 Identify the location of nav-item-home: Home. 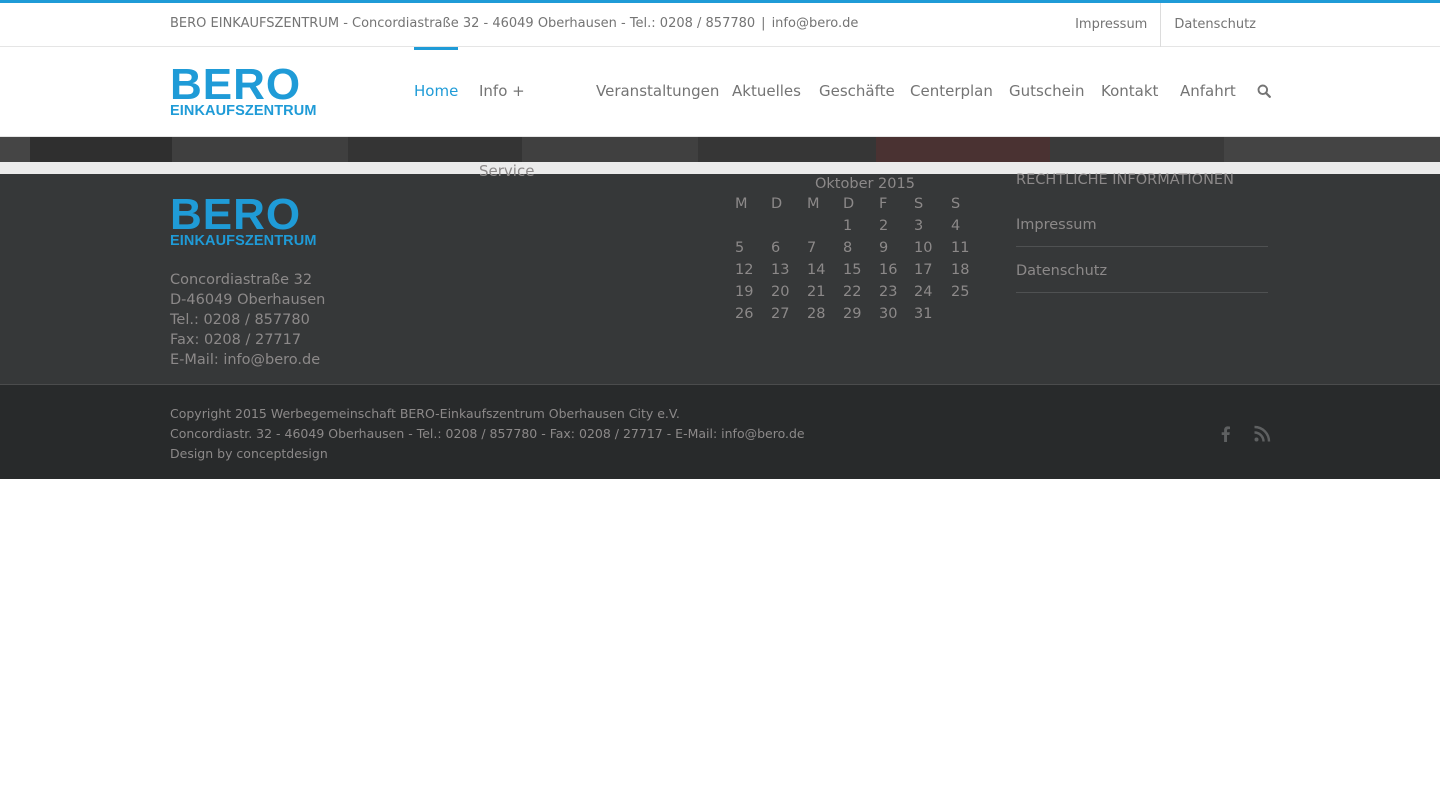
(436, 92).